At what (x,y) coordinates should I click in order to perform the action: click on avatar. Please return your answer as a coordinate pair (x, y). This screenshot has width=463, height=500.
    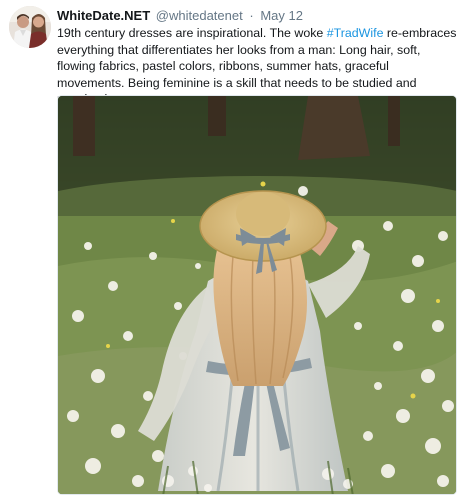
    Looking at the image, I should click on (30, 27).